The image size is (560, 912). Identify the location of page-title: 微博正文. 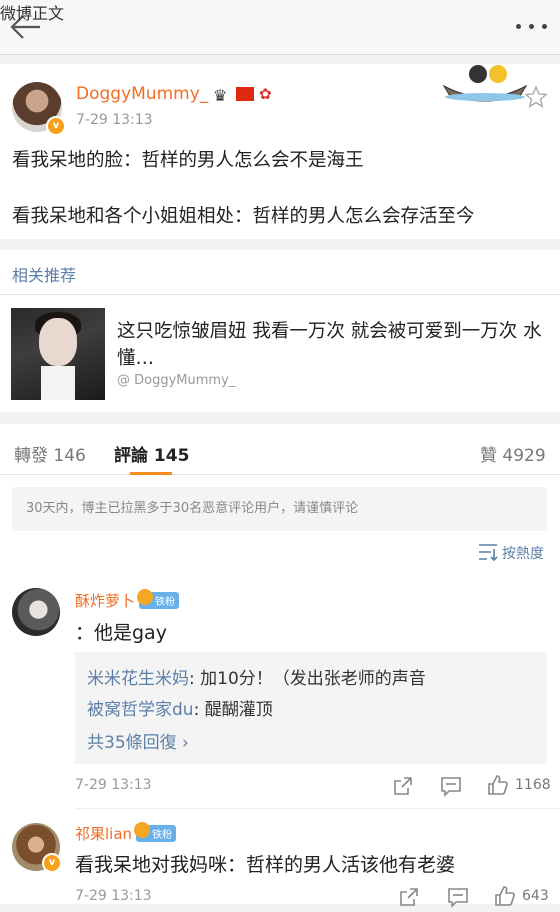
(32, 13).